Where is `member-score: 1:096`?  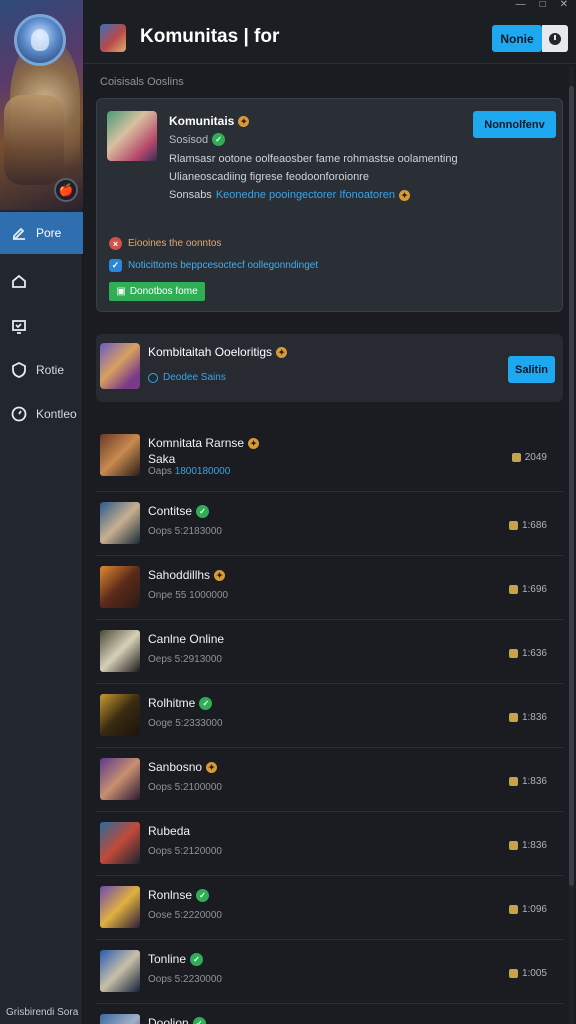 member-score: 1:096 is located at coordinates (527, 909).